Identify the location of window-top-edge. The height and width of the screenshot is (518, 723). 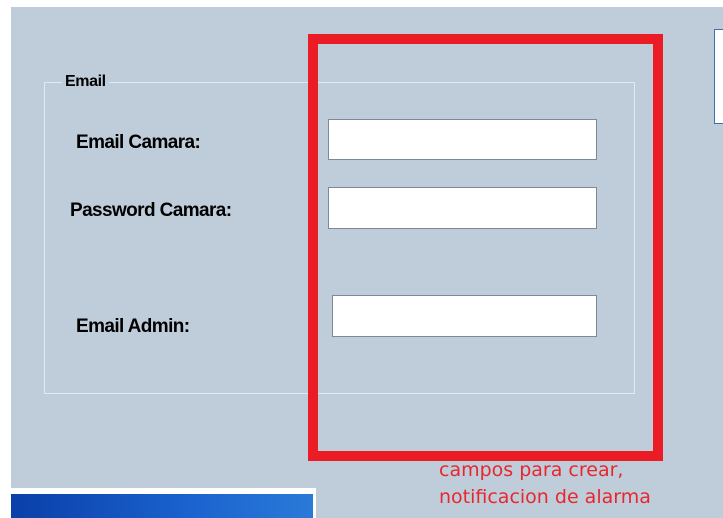
(367, 3).